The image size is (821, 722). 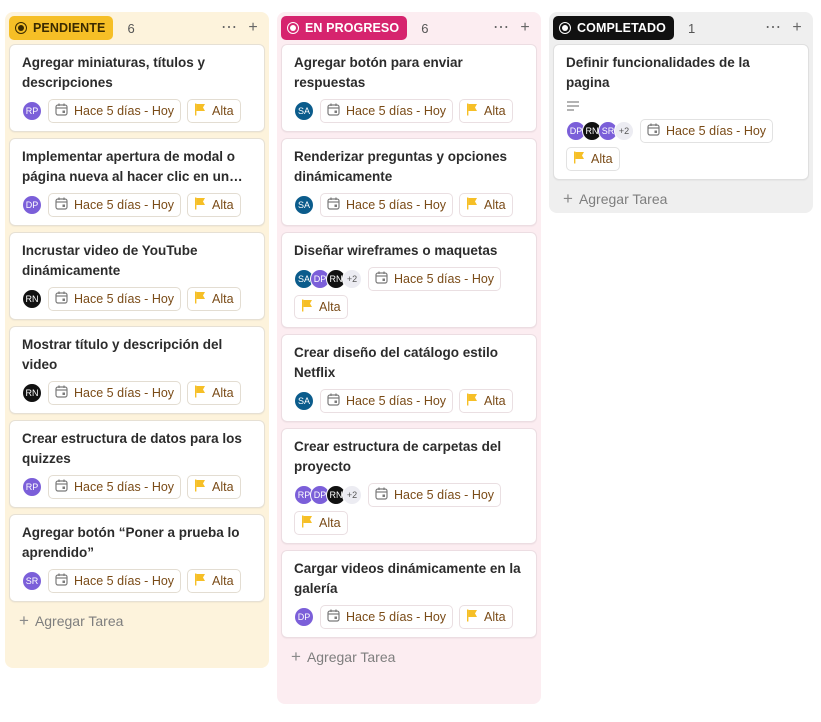 I want to click on assignees: RP DP RN +2, so click(x=328, y=495).